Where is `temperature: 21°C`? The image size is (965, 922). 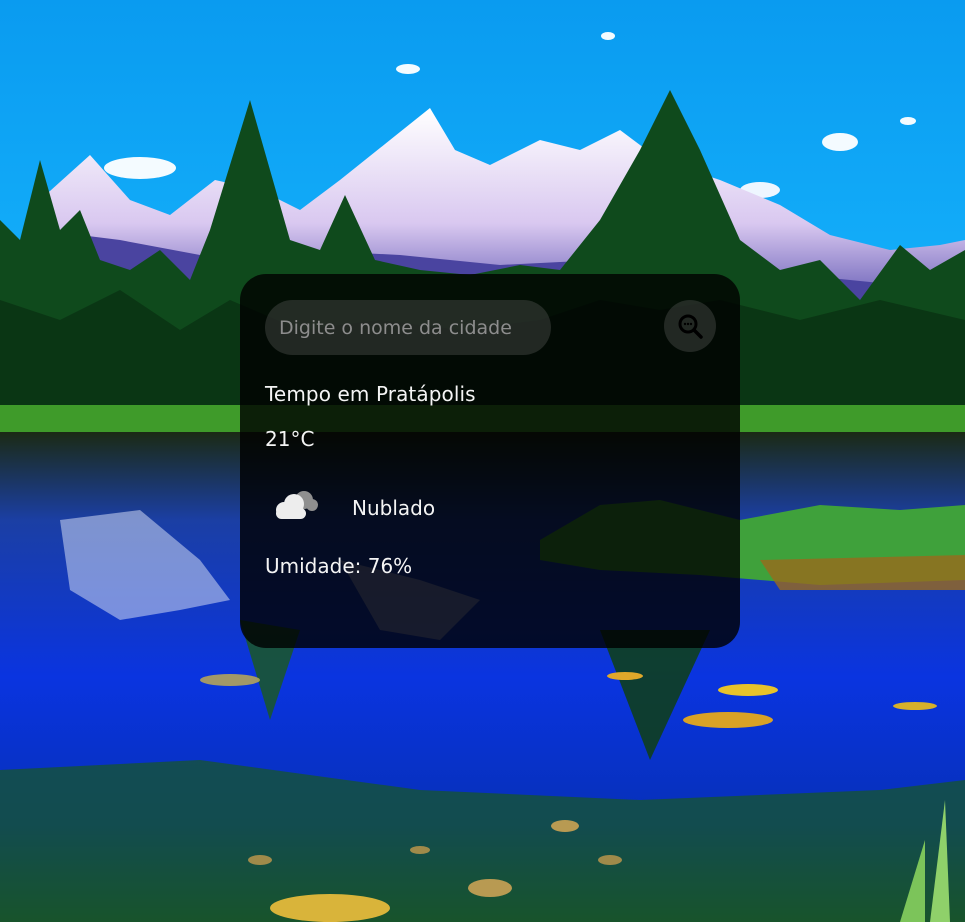 temperature: 21°C is located at coordinates (290, 439).